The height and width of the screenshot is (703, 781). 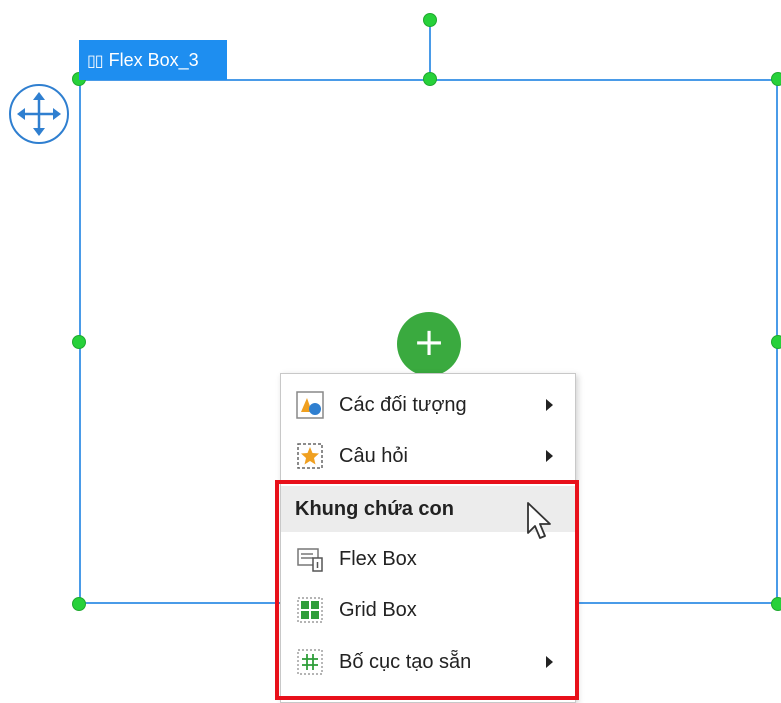 I want to click on resize-handle-middle-left, so click(x=79, y=342).